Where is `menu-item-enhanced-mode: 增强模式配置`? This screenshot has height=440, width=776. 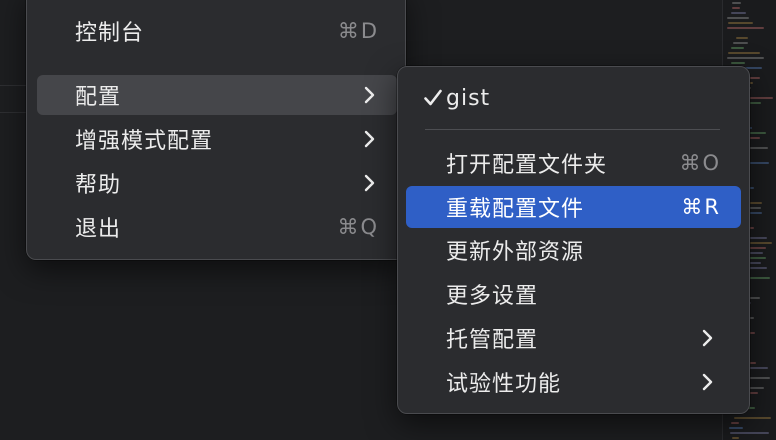
menu-item-enhanced-mode: 增强模式配置 is located at coordinates (217, 139).